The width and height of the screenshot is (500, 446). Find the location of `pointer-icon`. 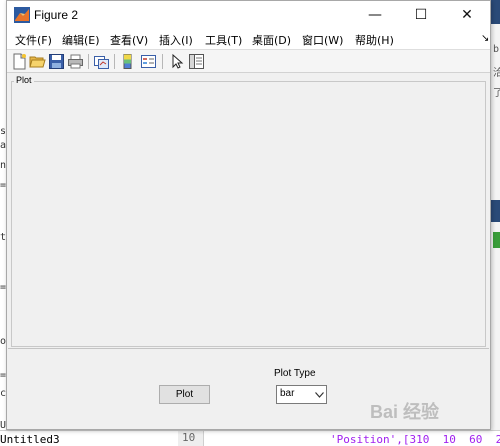

pointer-icon is located at coordinates (177, 61).